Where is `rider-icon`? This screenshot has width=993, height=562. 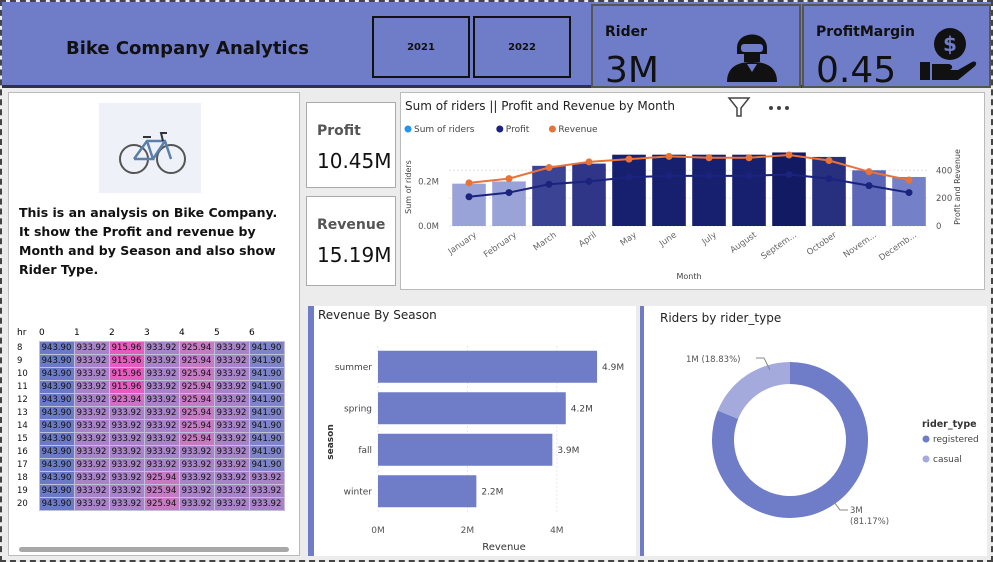 rider-icon is located at coordinates (752, 58).